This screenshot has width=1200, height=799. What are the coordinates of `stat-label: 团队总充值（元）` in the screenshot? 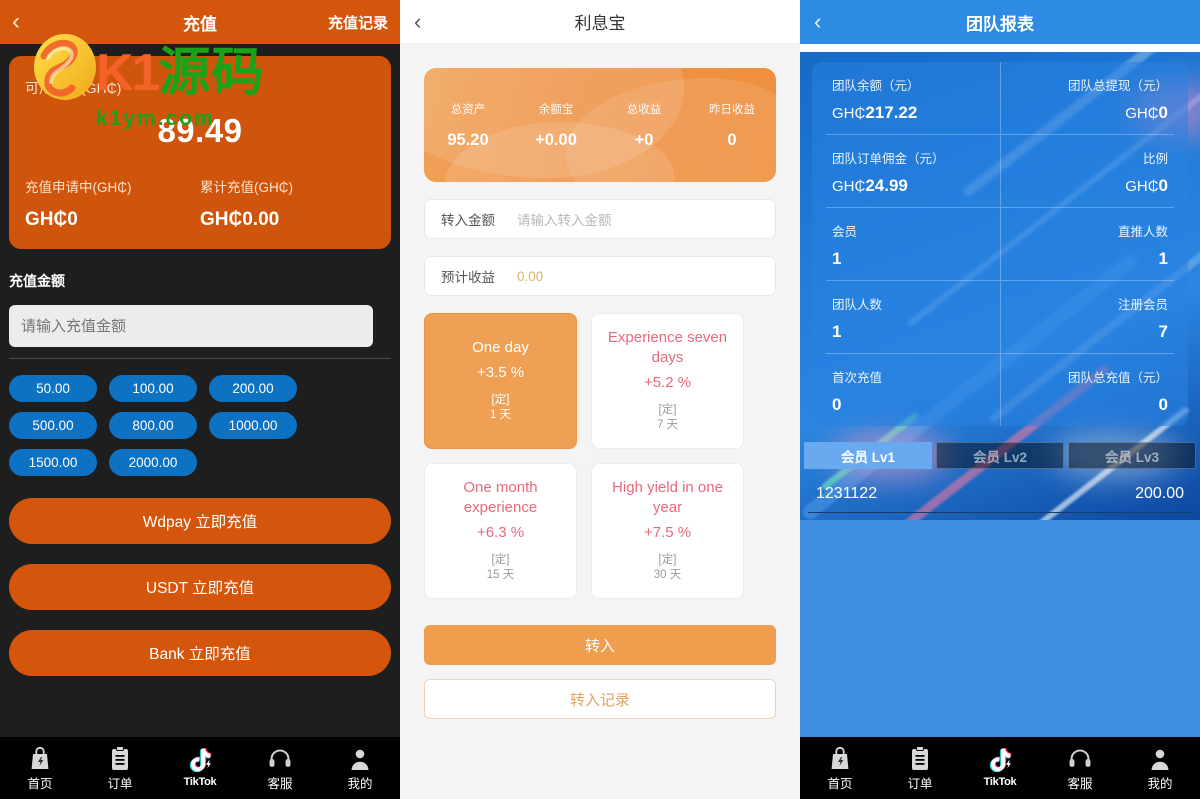 It's located at (1117, 378).